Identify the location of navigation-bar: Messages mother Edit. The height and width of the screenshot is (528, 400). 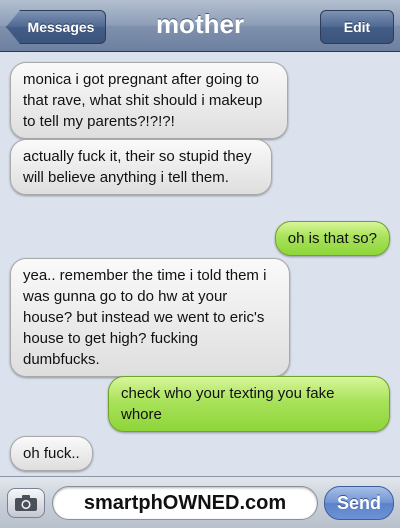
(200, 26).